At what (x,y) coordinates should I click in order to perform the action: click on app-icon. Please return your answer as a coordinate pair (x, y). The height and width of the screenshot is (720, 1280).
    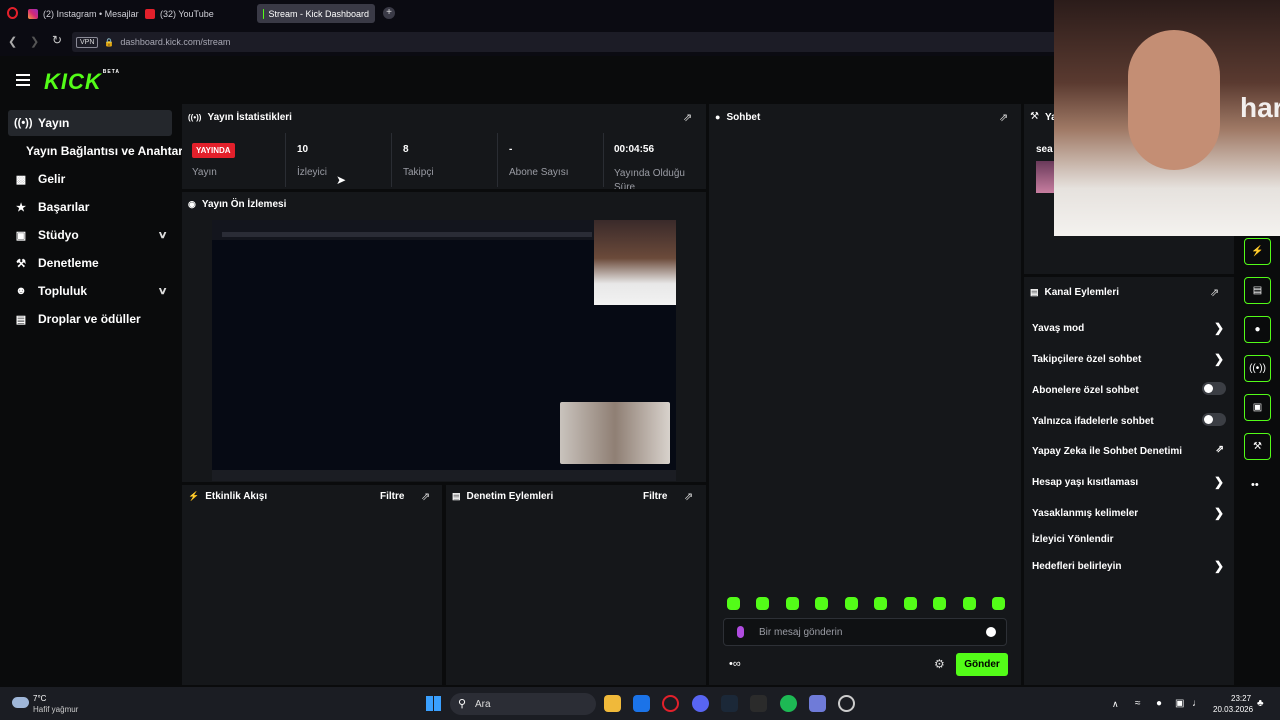
    Looking at the image, I should click on (817, 703).